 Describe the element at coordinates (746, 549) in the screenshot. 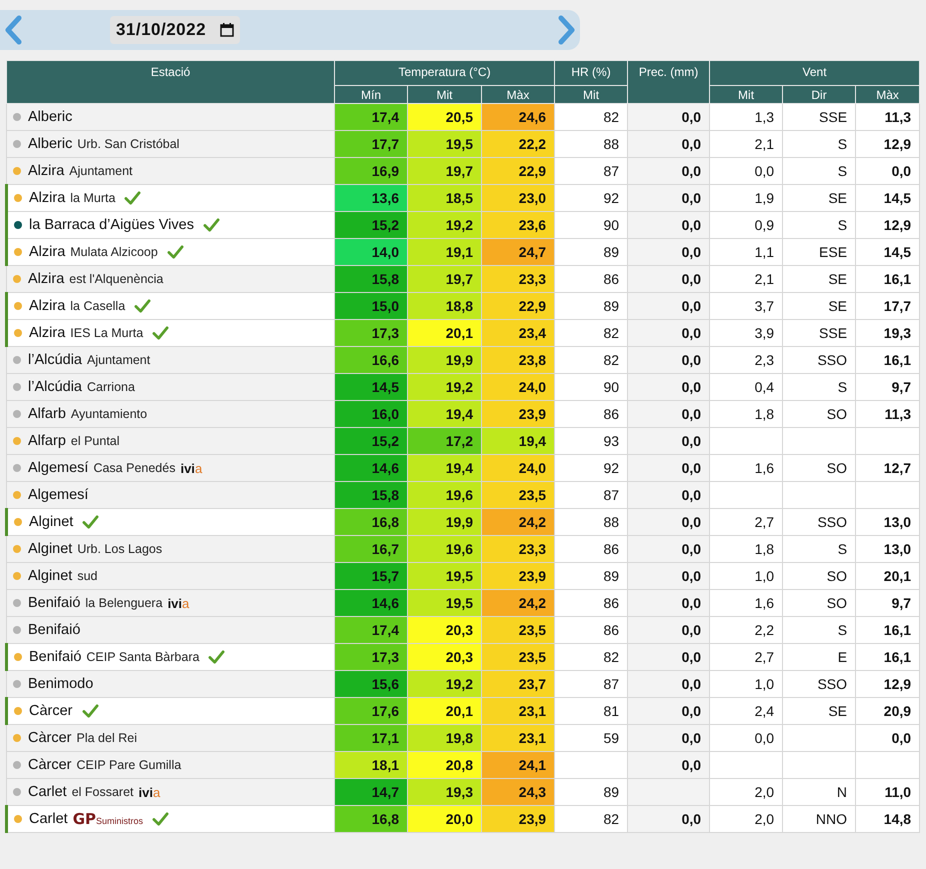

I see `table-cell: 1,8` at that location.